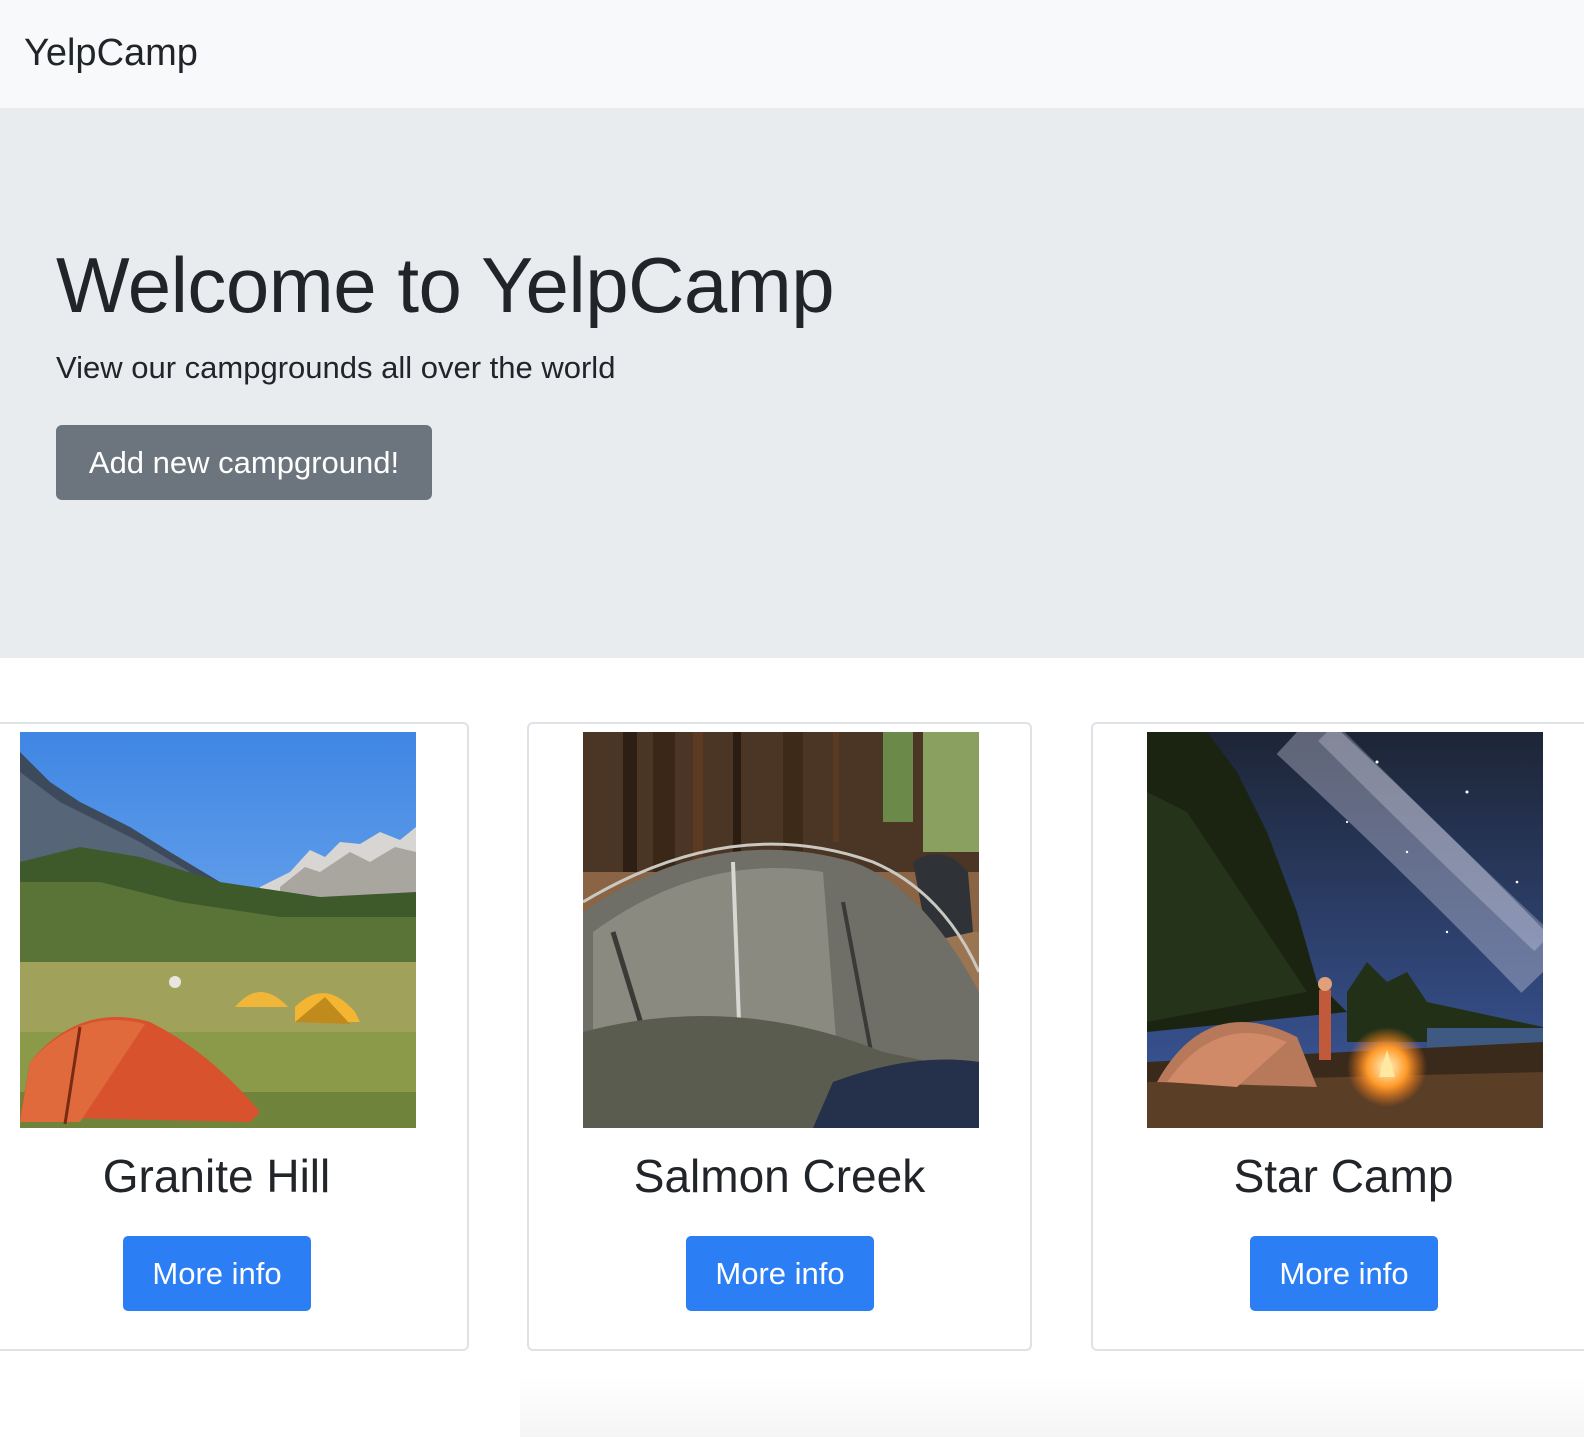 Image resolution: width=1584 pixels, height=1437 pixels. Describe the element at coordinates (792, 54) in the screenshot. I see `navbar: YelpCamp` at that location.